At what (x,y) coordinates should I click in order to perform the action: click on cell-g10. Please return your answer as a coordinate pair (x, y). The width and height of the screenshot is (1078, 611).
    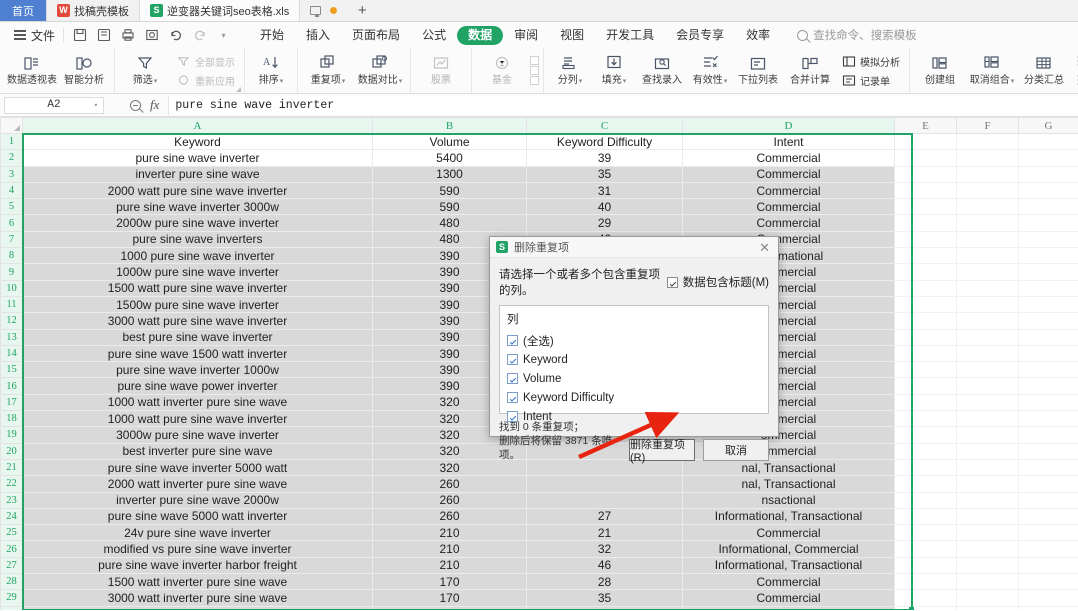
    Looking at the image, I should click on (1048, 288).